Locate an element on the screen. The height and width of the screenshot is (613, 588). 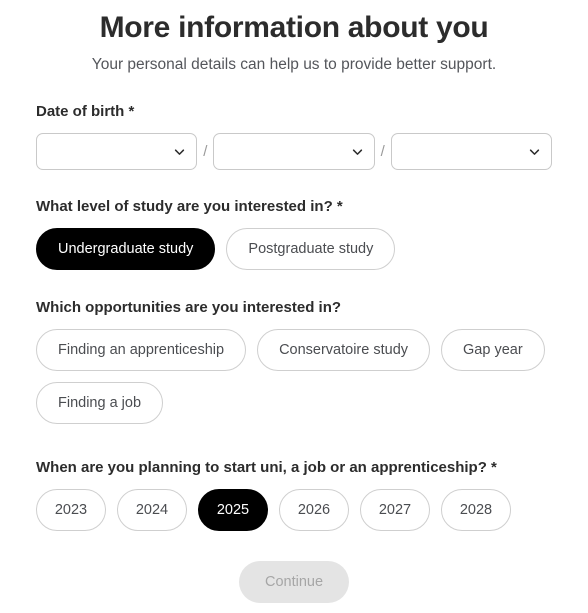
date-of-birth-label: Date of birth * is located at coordinates (85, 111).